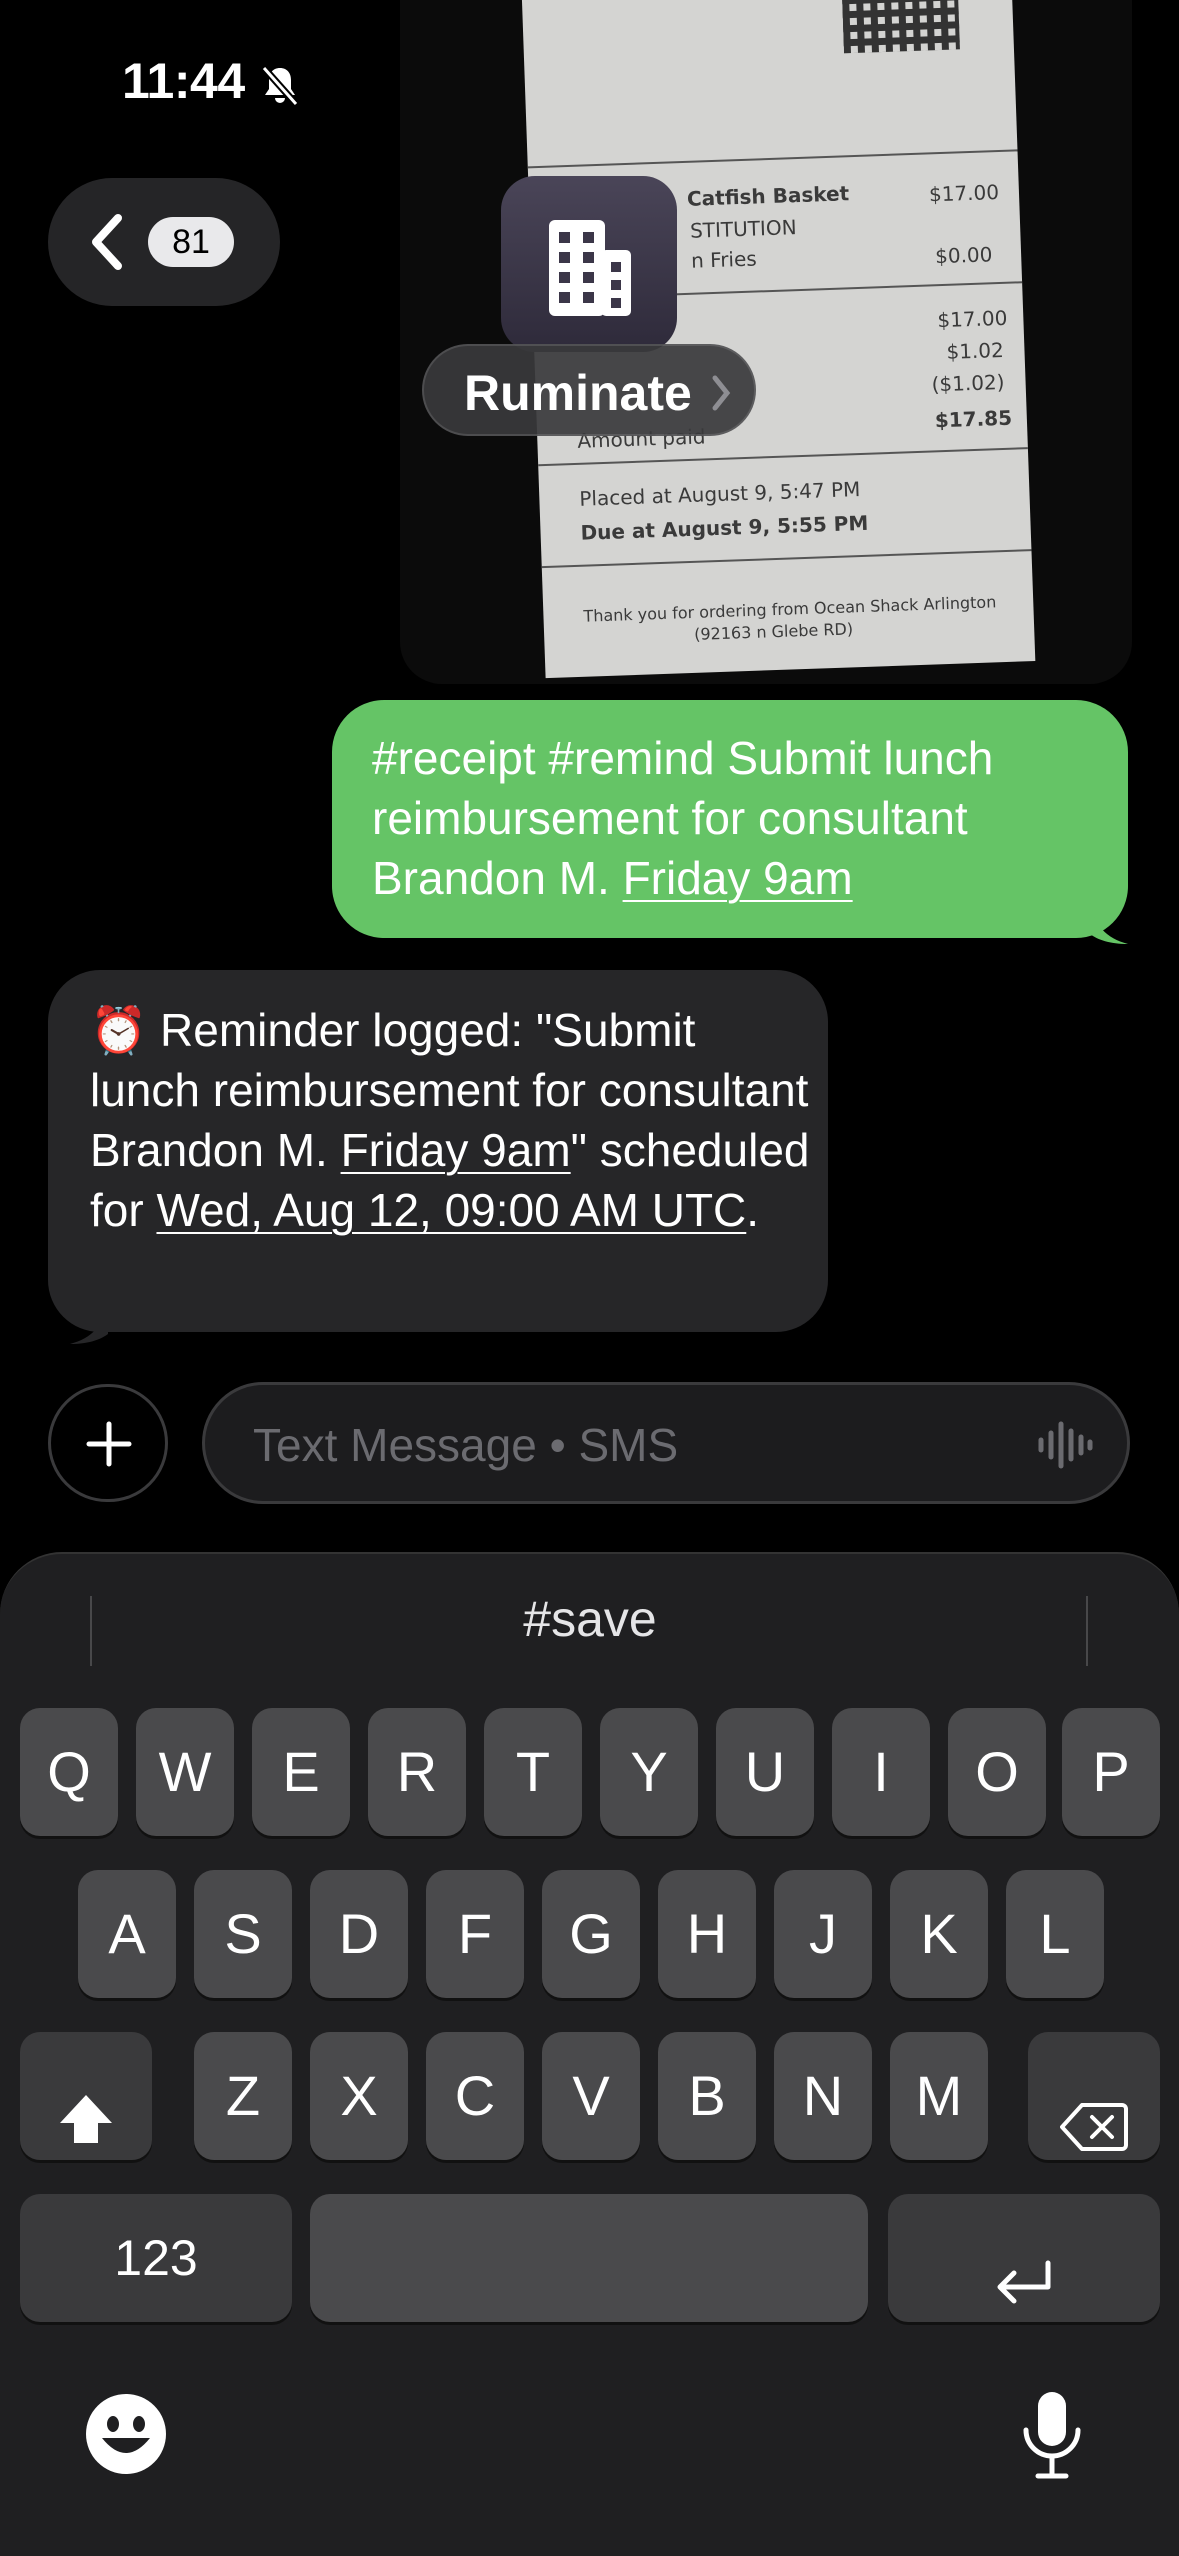  What do you see at coordinates (191, 242) in the screenshot?
I see `unread-count-badge: 81` at bounding box center [191, 242].